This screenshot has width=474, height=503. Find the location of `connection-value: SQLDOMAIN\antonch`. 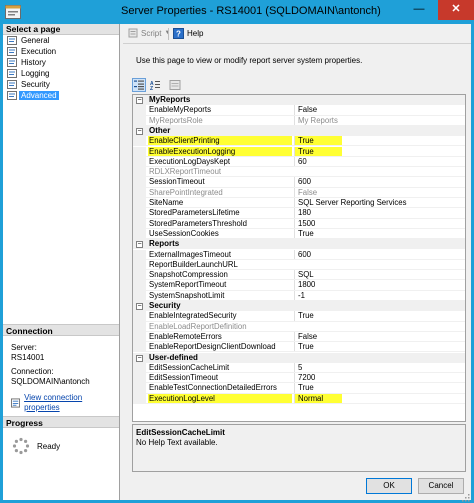

connection-value: SQLDOMAIN\antonch is located at coordinates (50, 381).